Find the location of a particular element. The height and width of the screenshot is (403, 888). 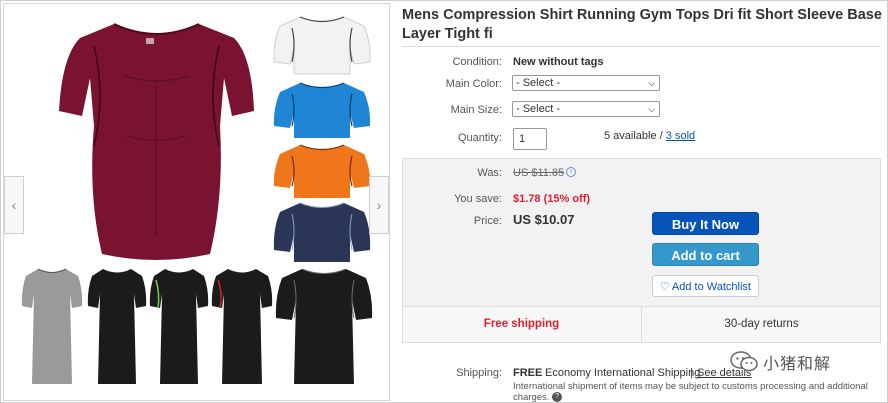

watermark-text: 小猪和解 is located at coordinates (797, 364).